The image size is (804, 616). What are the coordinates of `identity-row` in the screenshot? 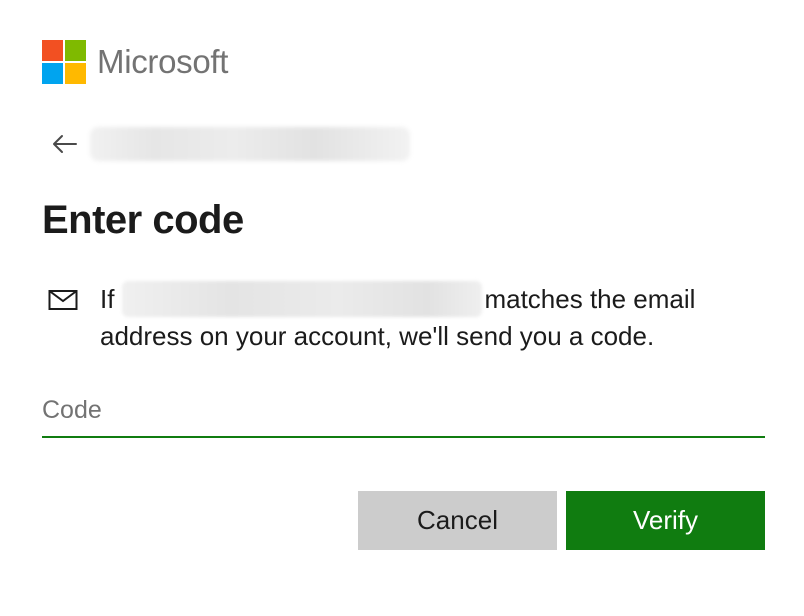 It's located at (230, 144).